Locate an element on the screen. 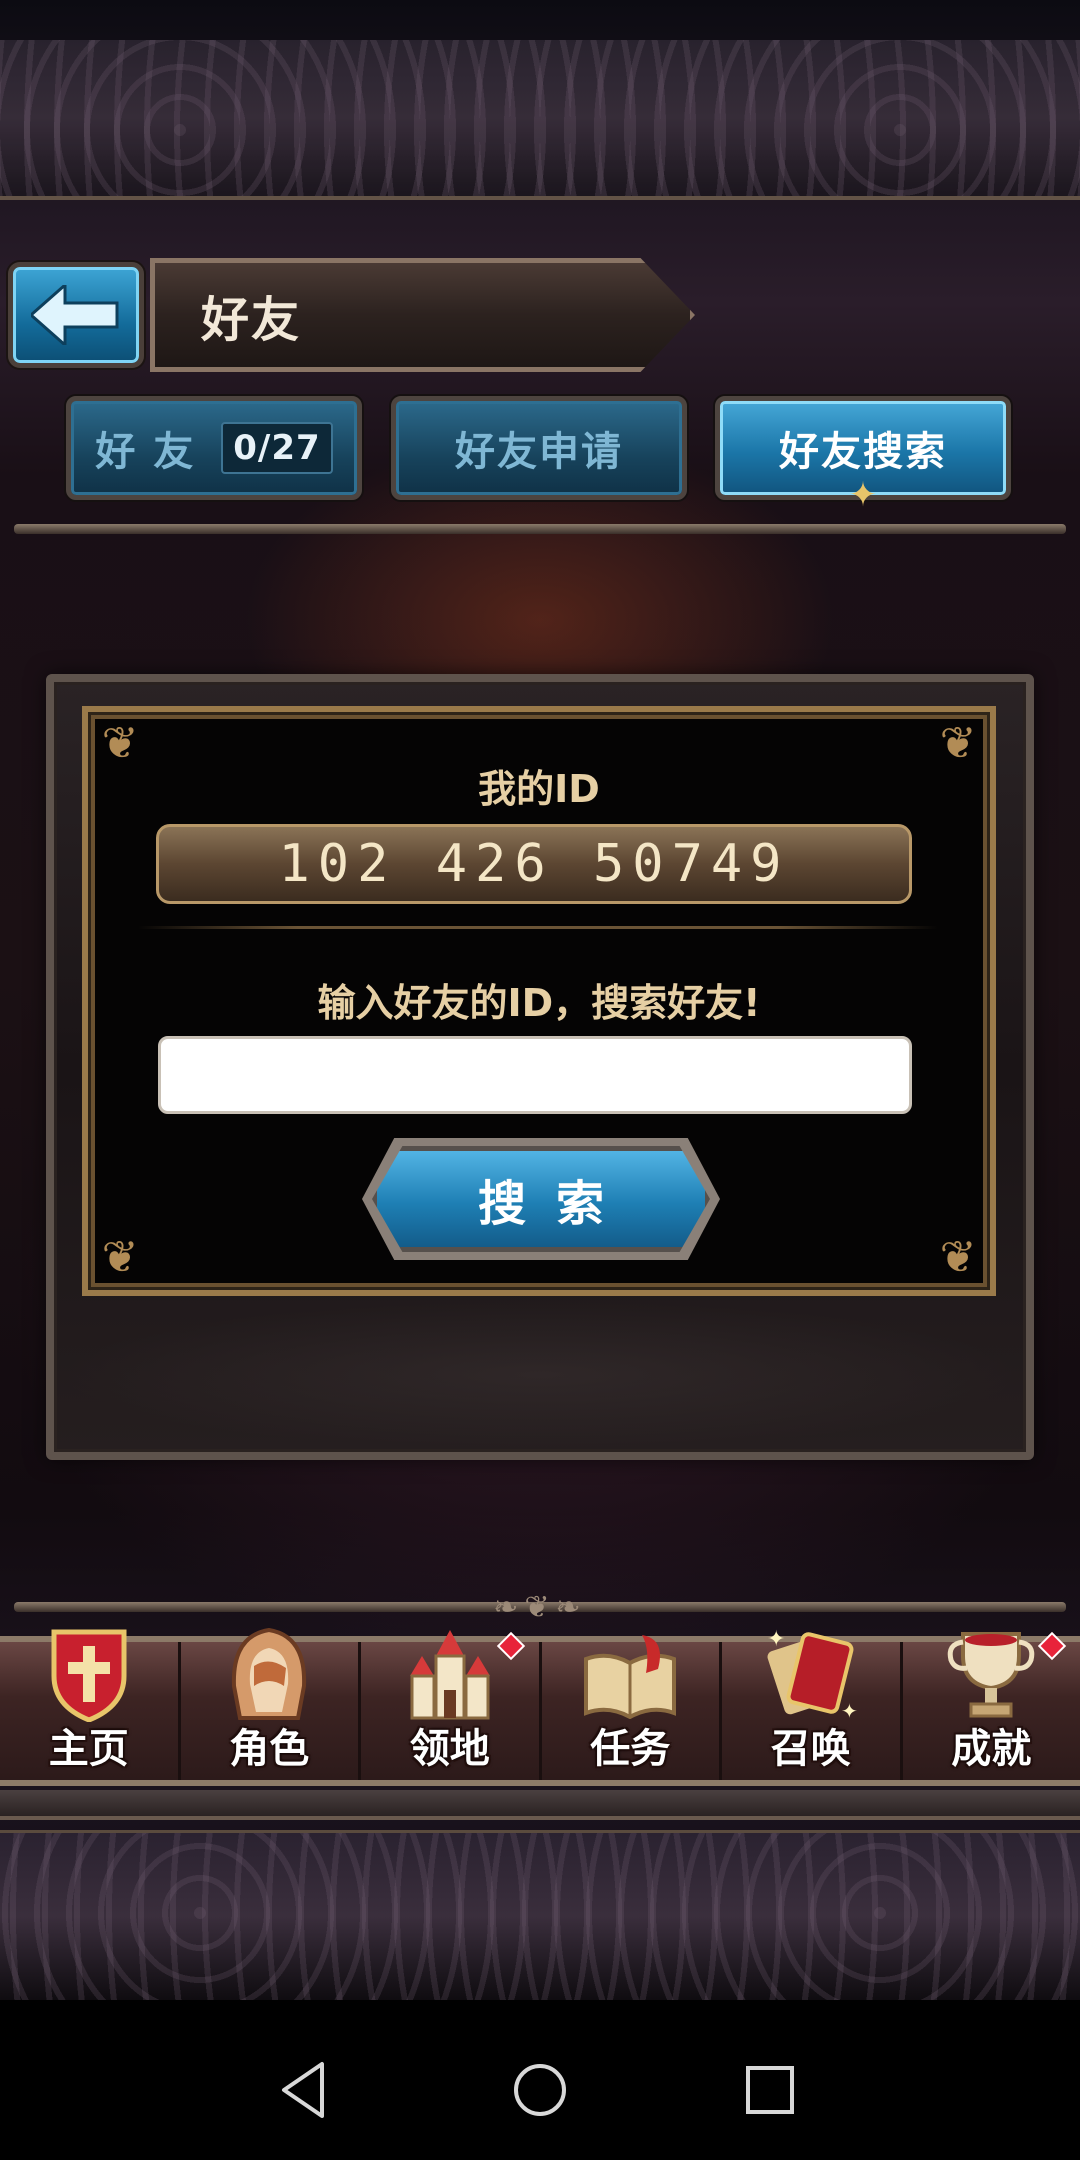 The width and height of the screenshot is (1080, 2160). system-nav-bar is located at coordinates (540, 2080).